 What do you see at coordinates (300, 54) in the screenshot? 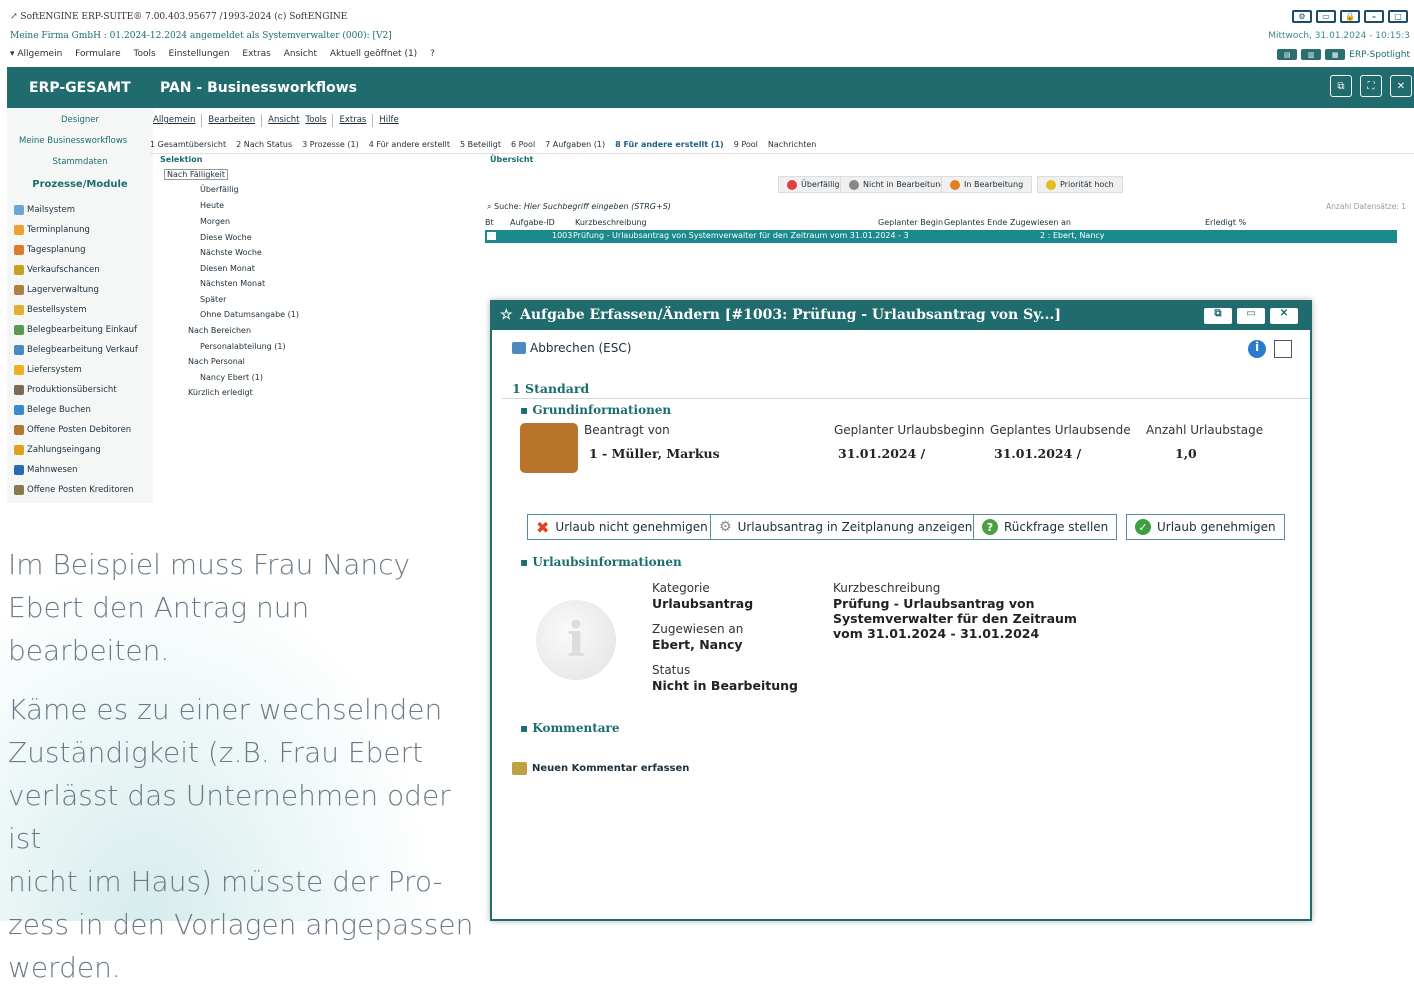
I see `menu-ansicht: Ansicht` at bounding box center [300, 54].